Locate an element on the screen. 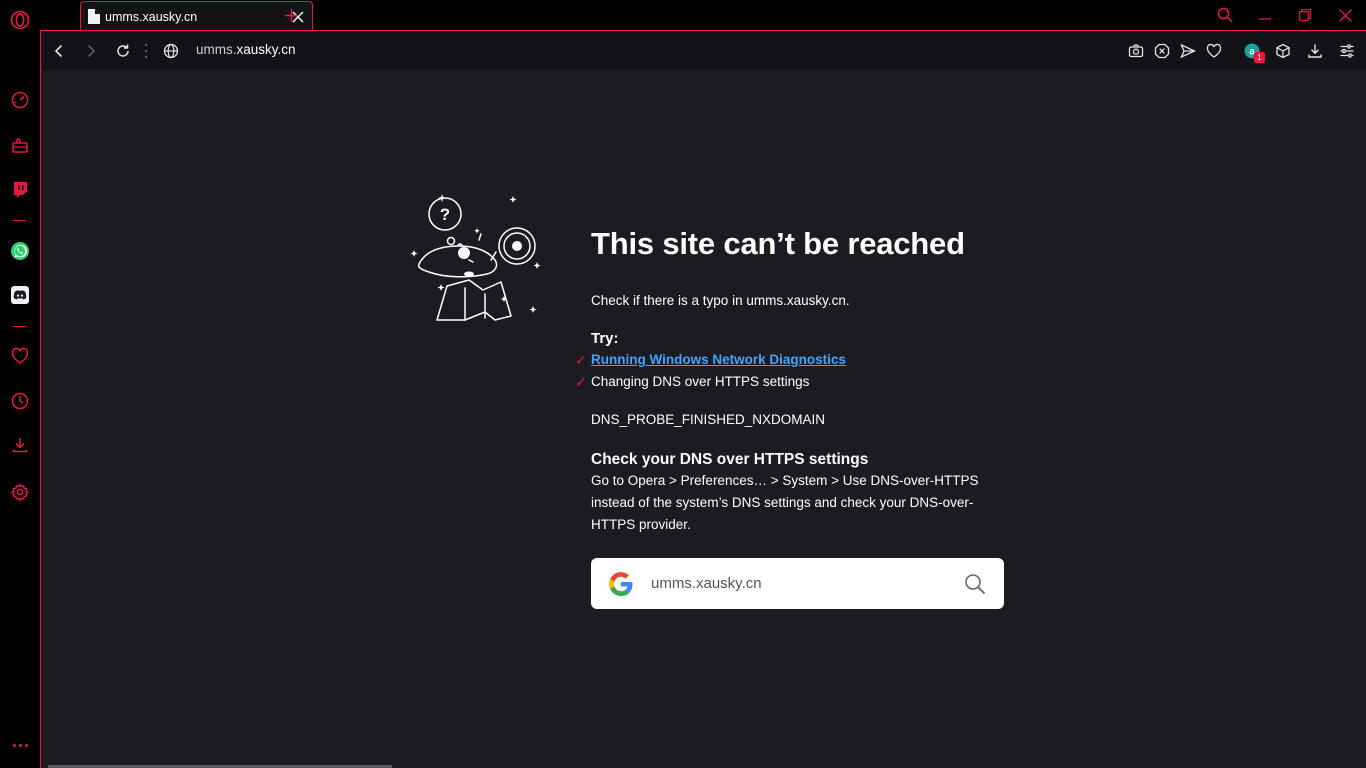  search-icon is located at coordinates (975, 584).